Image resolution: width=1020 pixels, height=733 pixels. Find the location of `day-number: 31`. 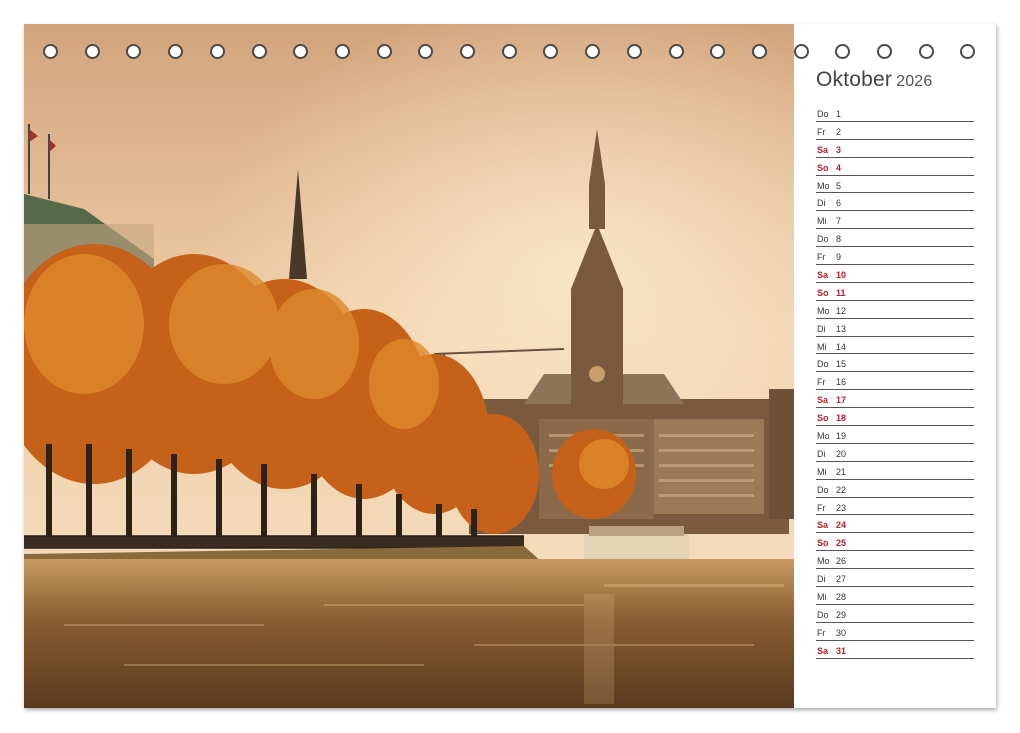

day-number: 31 is located at coordinates (841, 650).